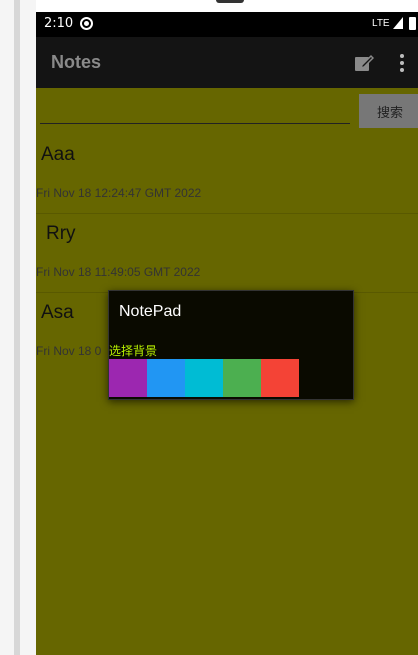 The width and height of the screenshot is (418, 655). What do you see at coordinates (119, 193) in the screenshot?
I see `note-time: Fri Nov 18 12:24:47 GMT 2022` at bounding box center [119, 193].